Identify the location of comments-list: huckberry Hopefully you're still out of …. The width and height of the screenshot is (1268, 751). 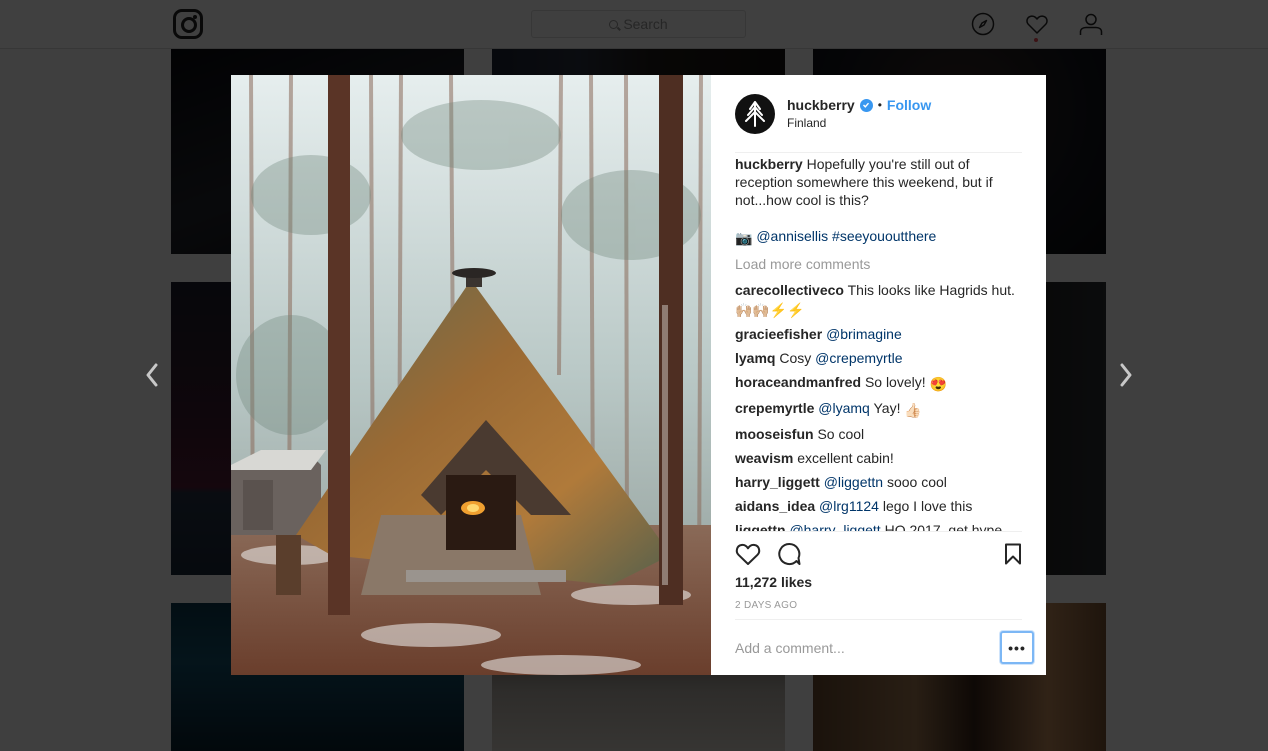
(878, 343).